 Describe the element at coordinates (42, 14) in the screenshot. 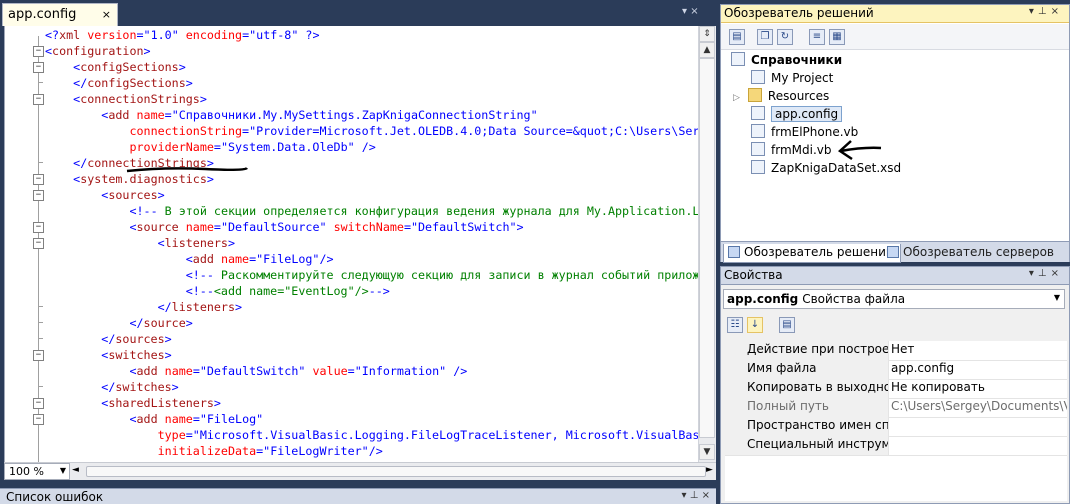

I see `document-tab-label: app.config` at that location.